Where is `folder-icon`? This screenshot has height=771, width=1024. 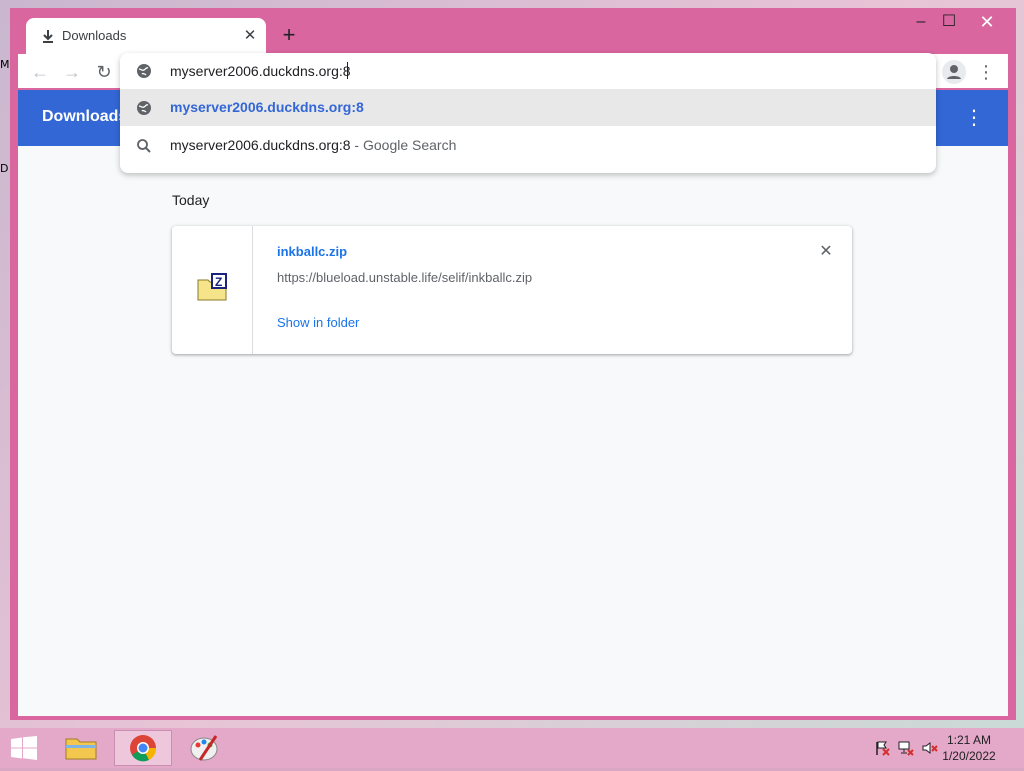 folder-icon is located at coordinates (81, 749).